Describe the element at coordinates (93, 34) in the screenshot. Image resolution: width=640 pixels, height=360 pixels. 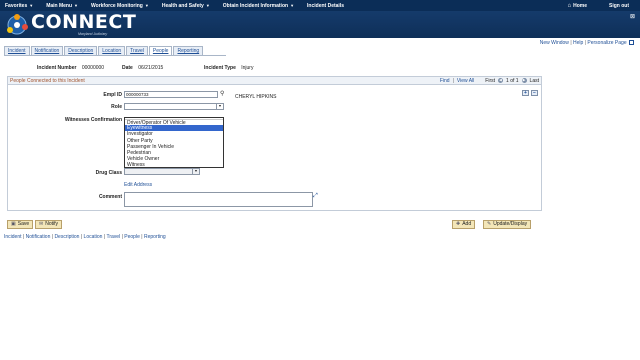
I see `brand-subtitle: Maryland Judiciary` at that location.